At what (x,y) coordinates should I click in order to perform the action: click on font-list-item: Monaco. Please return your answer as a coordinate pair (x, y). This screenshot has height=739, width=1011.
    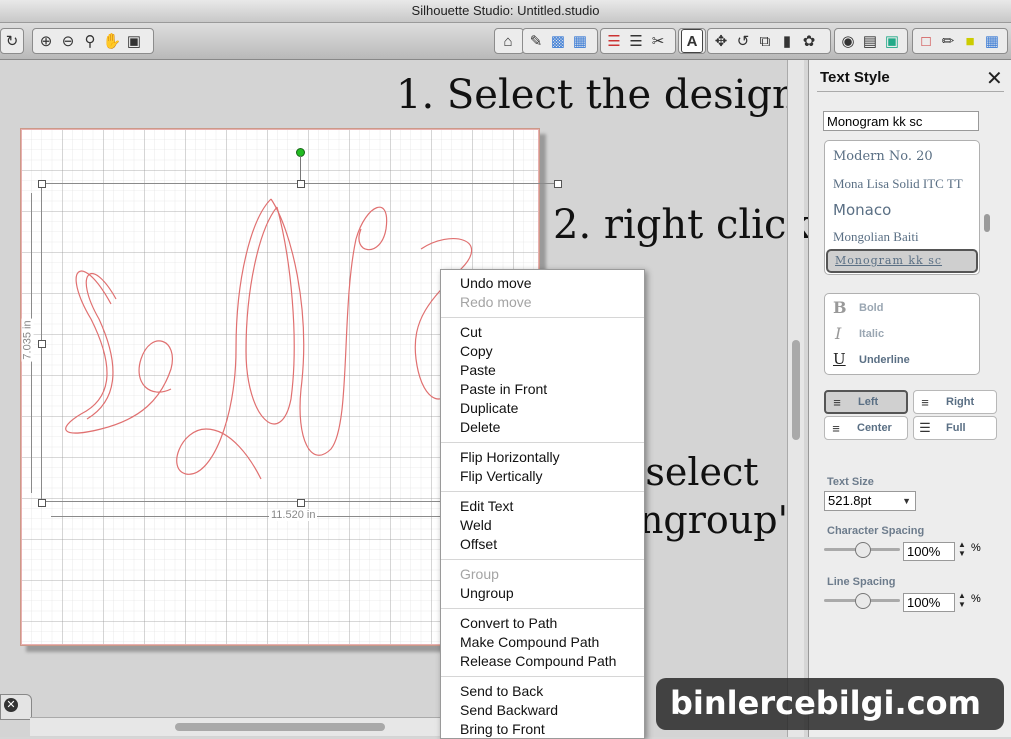
    Looking at the image, I should click on (862, 210).